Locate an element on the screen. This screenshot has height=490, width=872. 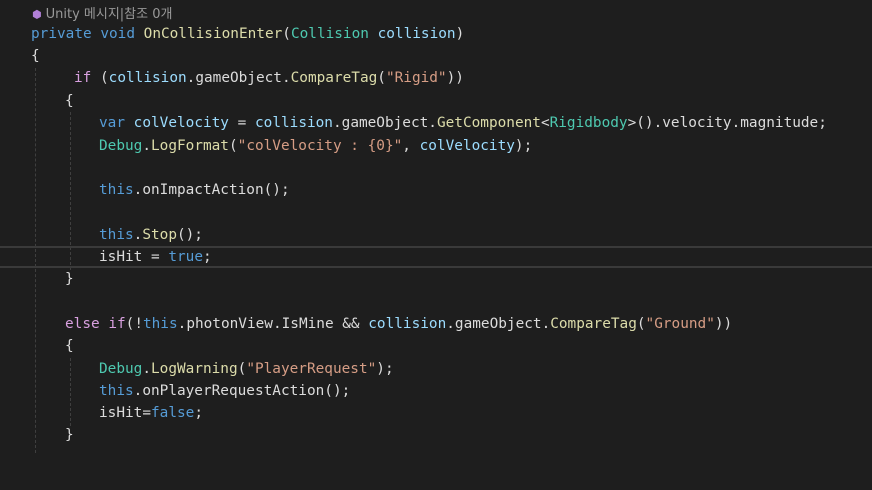
token: false is located at coordinates (173, 413).